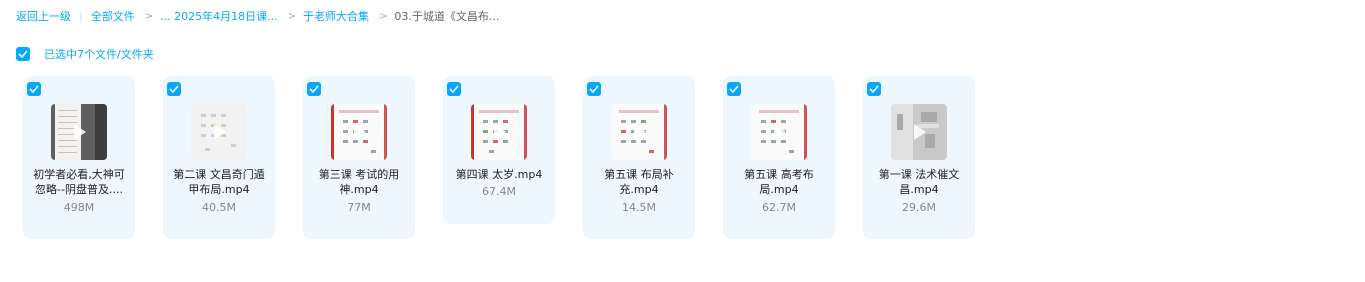  I want to click on file-card: 第三课 考试的用神.mp4 77M, so click(359, 157).